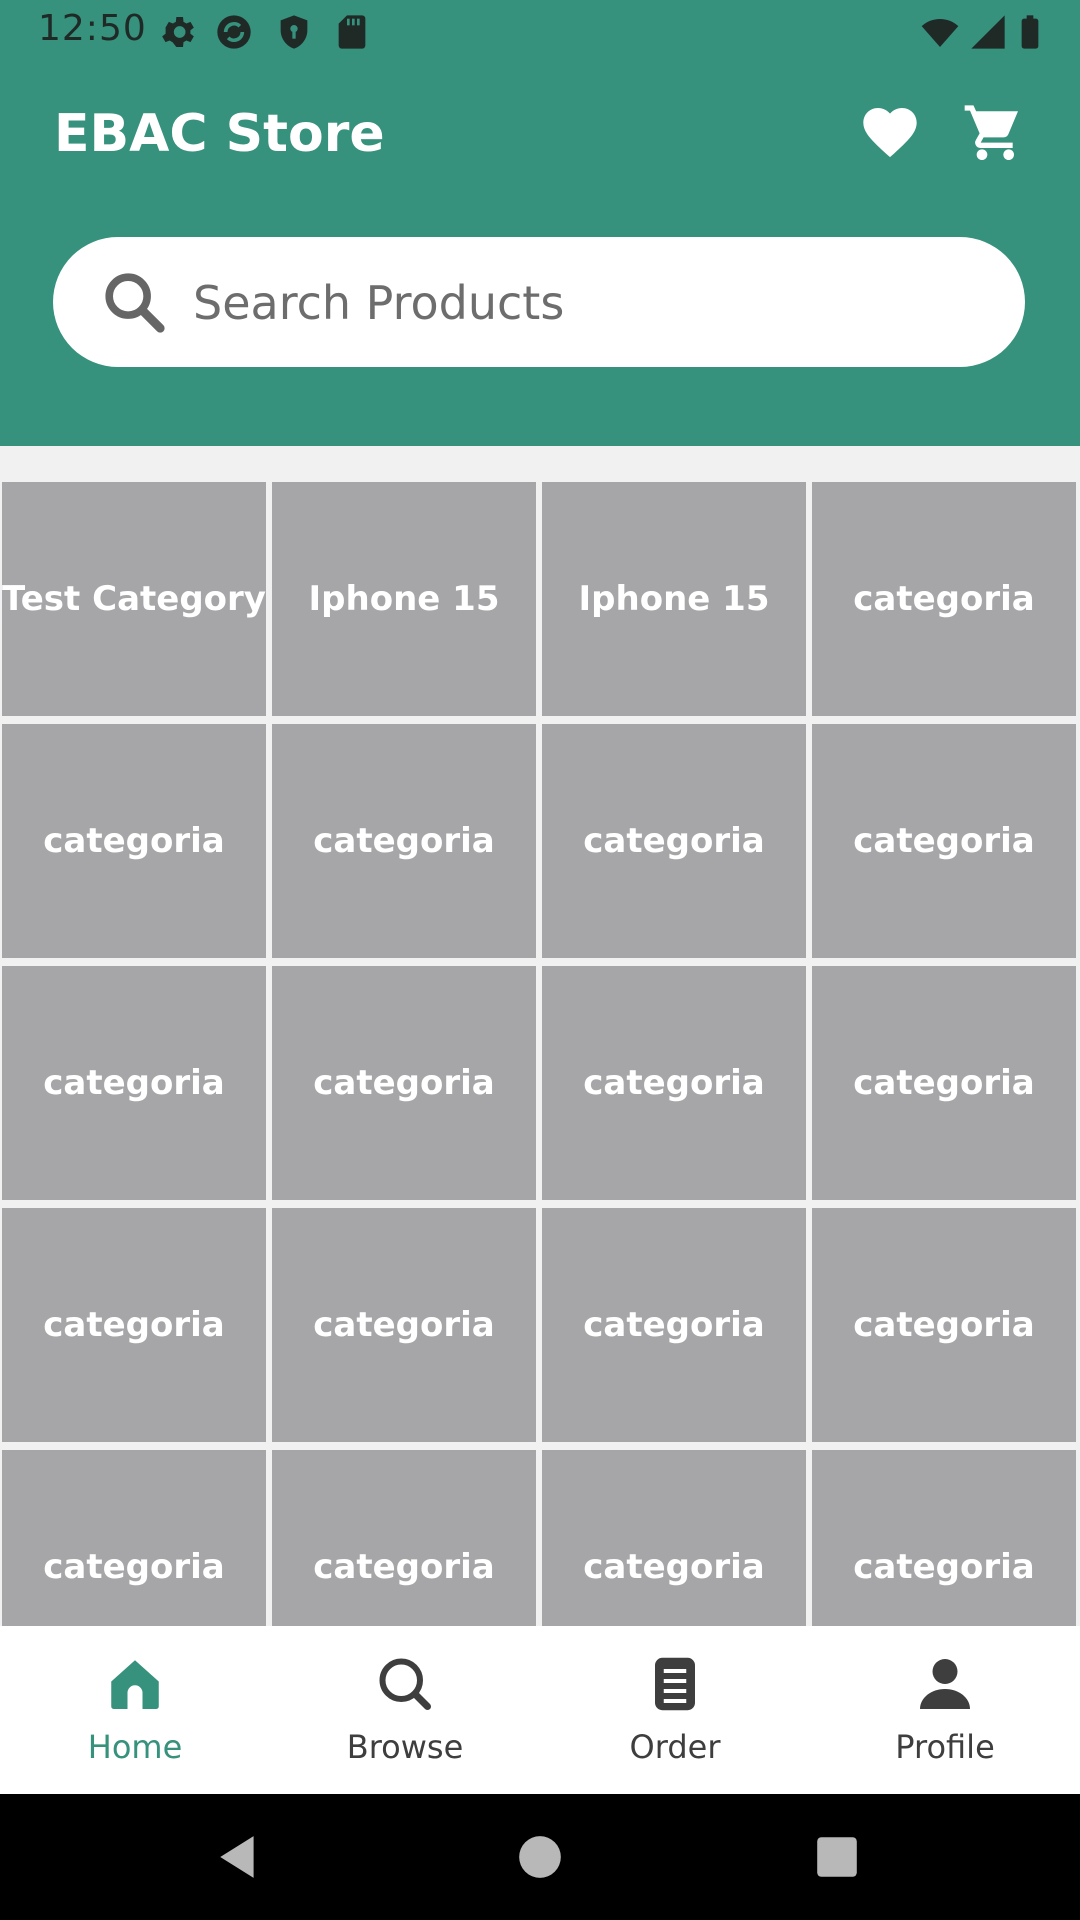 The height and width of the screenshot is (1920, 1080). Describe the element at coordinates (405, 1747) in the screenshot. I see `nav-browse-label: Browse` at that location.